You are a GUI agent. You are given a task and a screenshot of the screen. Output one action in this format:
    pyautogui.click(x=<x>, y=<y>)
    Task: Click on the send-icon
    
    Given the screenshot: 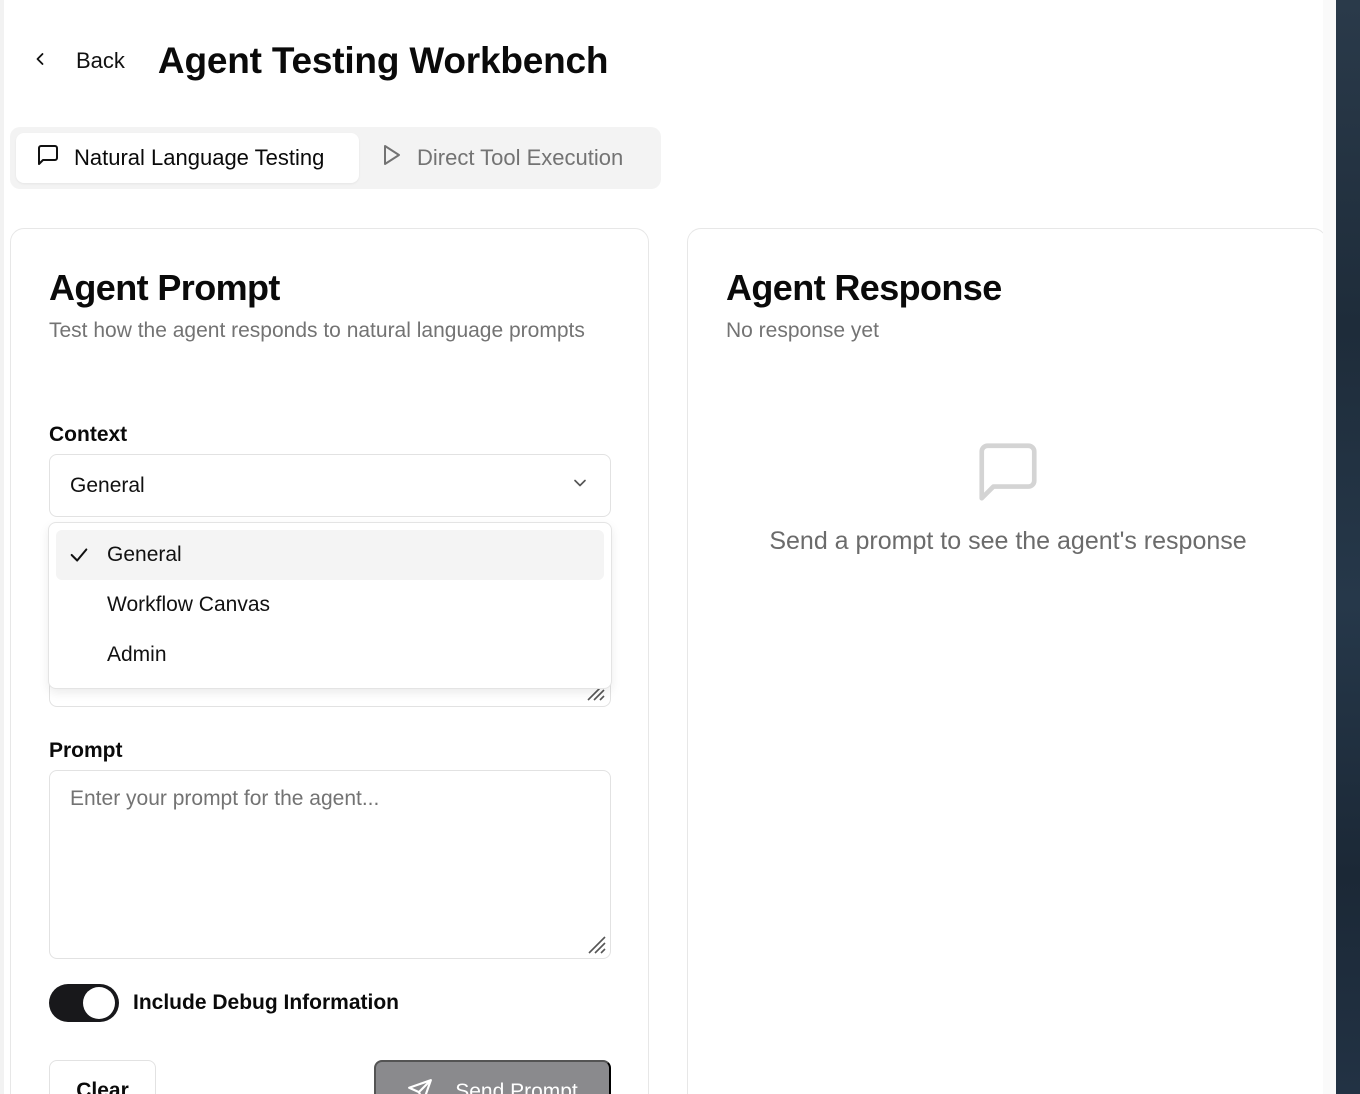 What is the action you would take?
    pyautogui.click(x=420, y=1086)
    